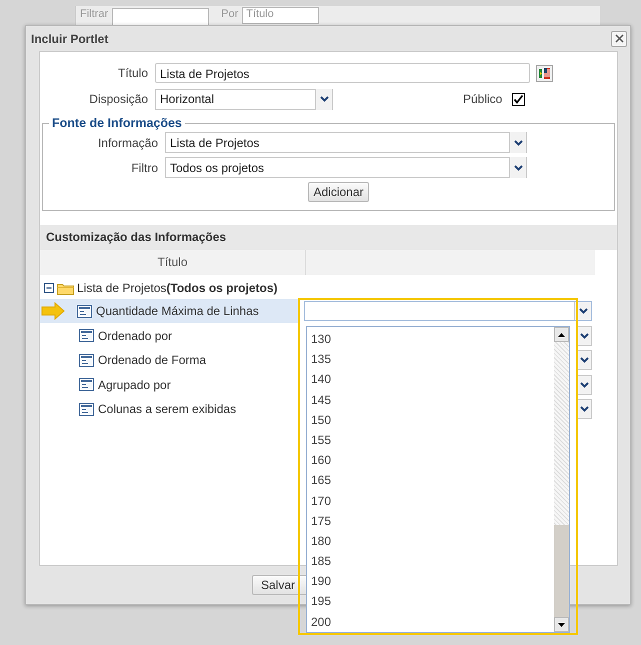 The image size is (641, 645). What do you see at coordinates (544, 73) in the screenshot?
I see `flag-icon` at bounding box center [544, 73].